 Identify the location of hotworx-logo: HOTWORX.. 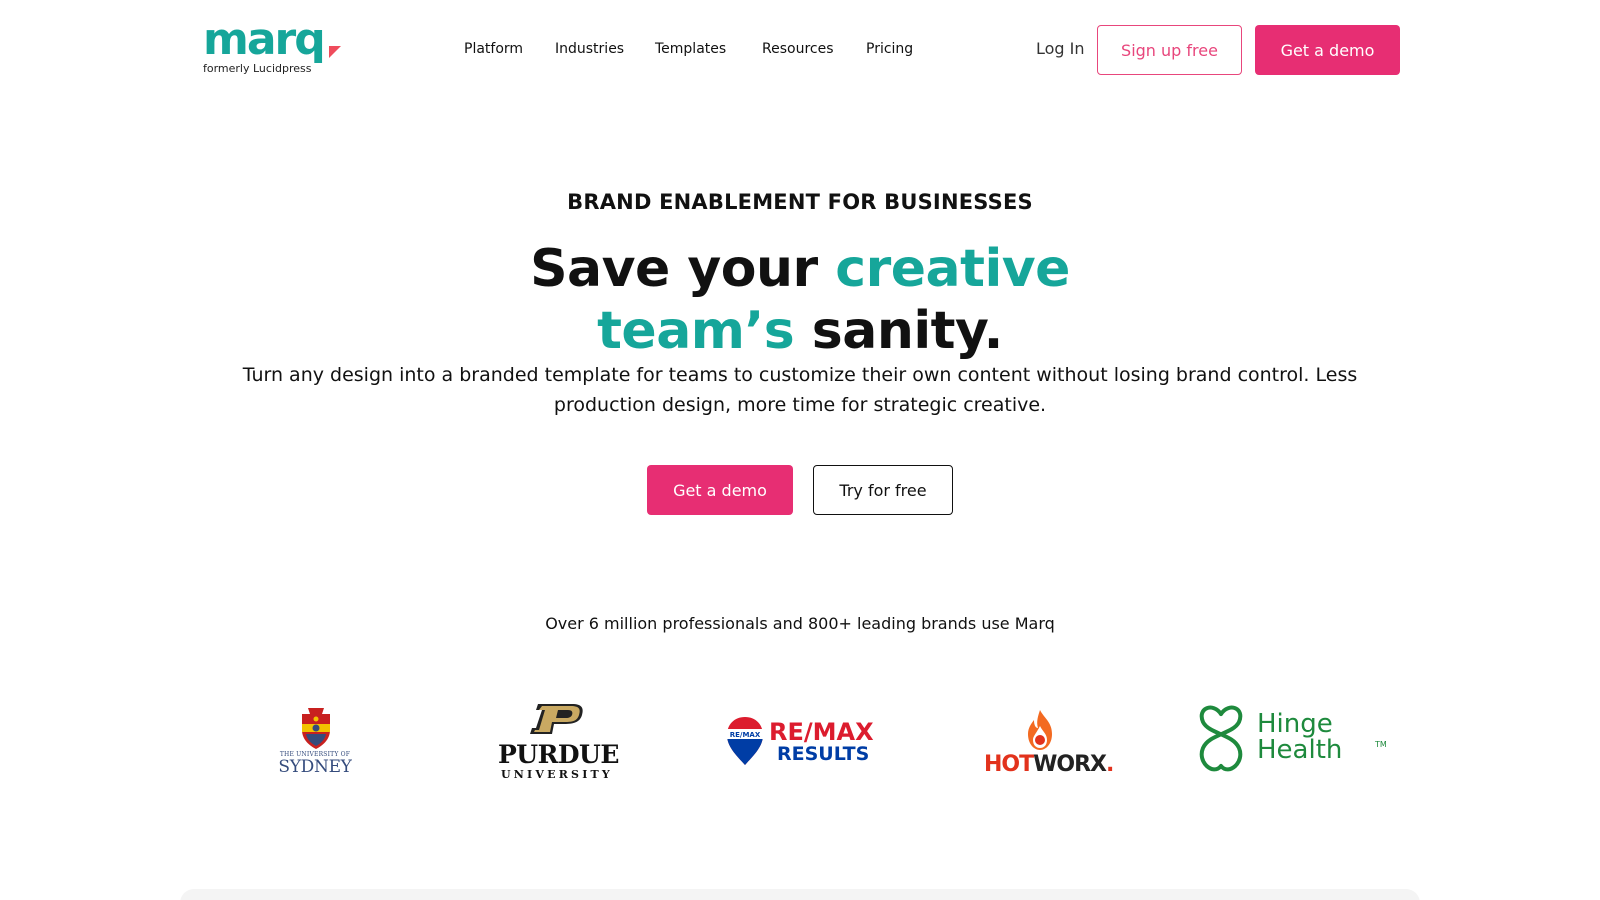
(1048, 745).